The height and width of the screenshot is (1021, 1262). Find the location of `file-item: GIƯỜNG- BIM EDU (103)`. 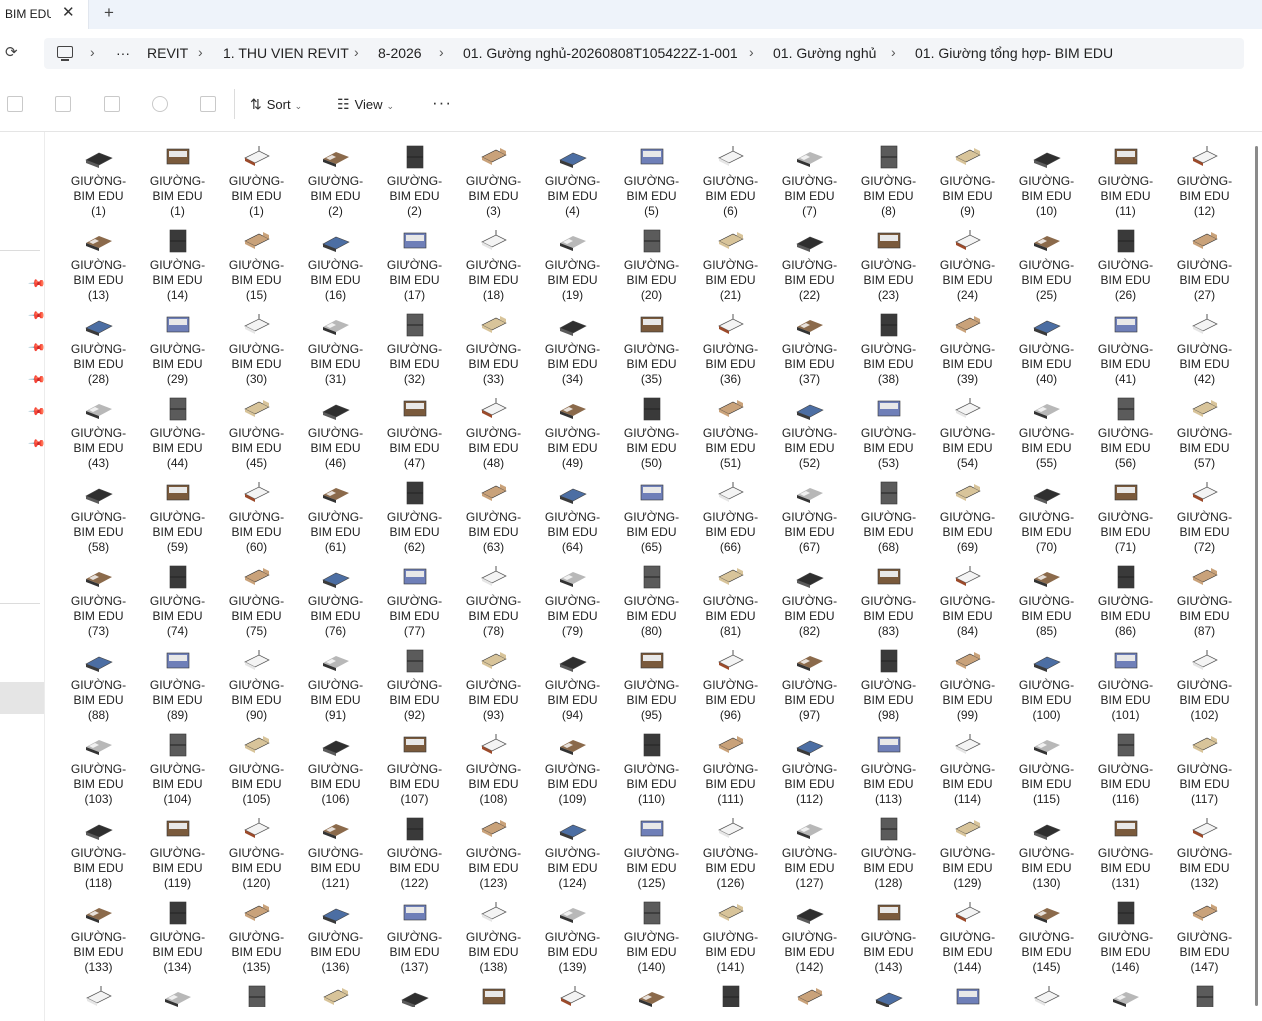

file-item: GIƯỜNG- BIM EDU (103) is located at coordinates (98, 768).